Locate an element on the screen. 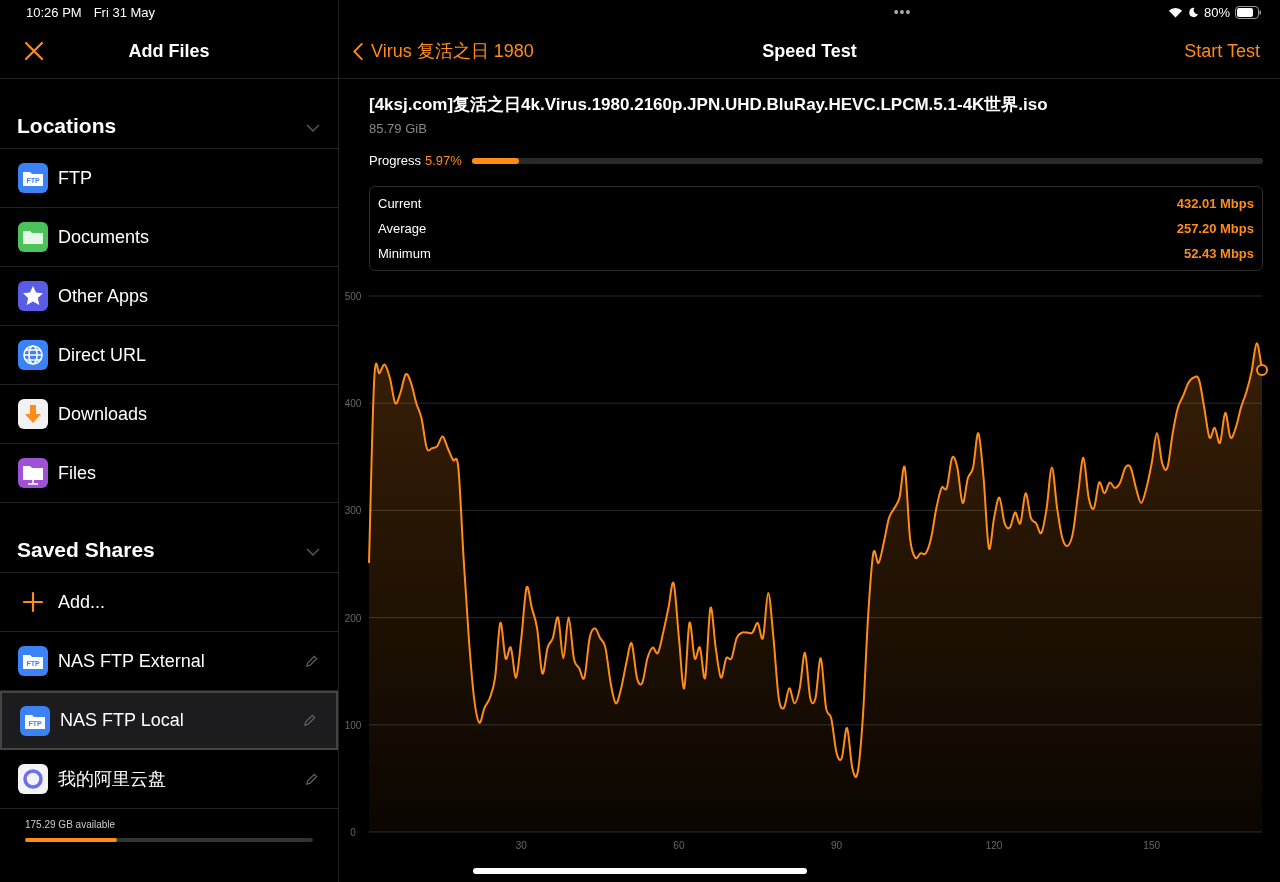 The image size is (1280, 882). end-point-marker is located at coordinates (1262, 369).